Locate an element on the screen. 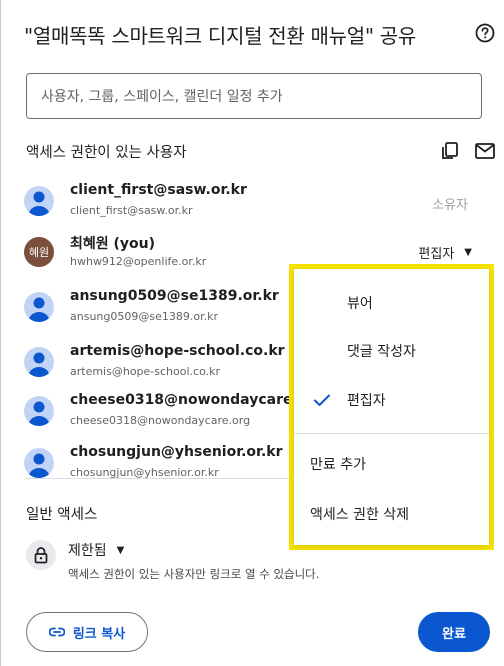  menu-item-commenter: 댓글 작성자 is located at coordinates (391, 351).